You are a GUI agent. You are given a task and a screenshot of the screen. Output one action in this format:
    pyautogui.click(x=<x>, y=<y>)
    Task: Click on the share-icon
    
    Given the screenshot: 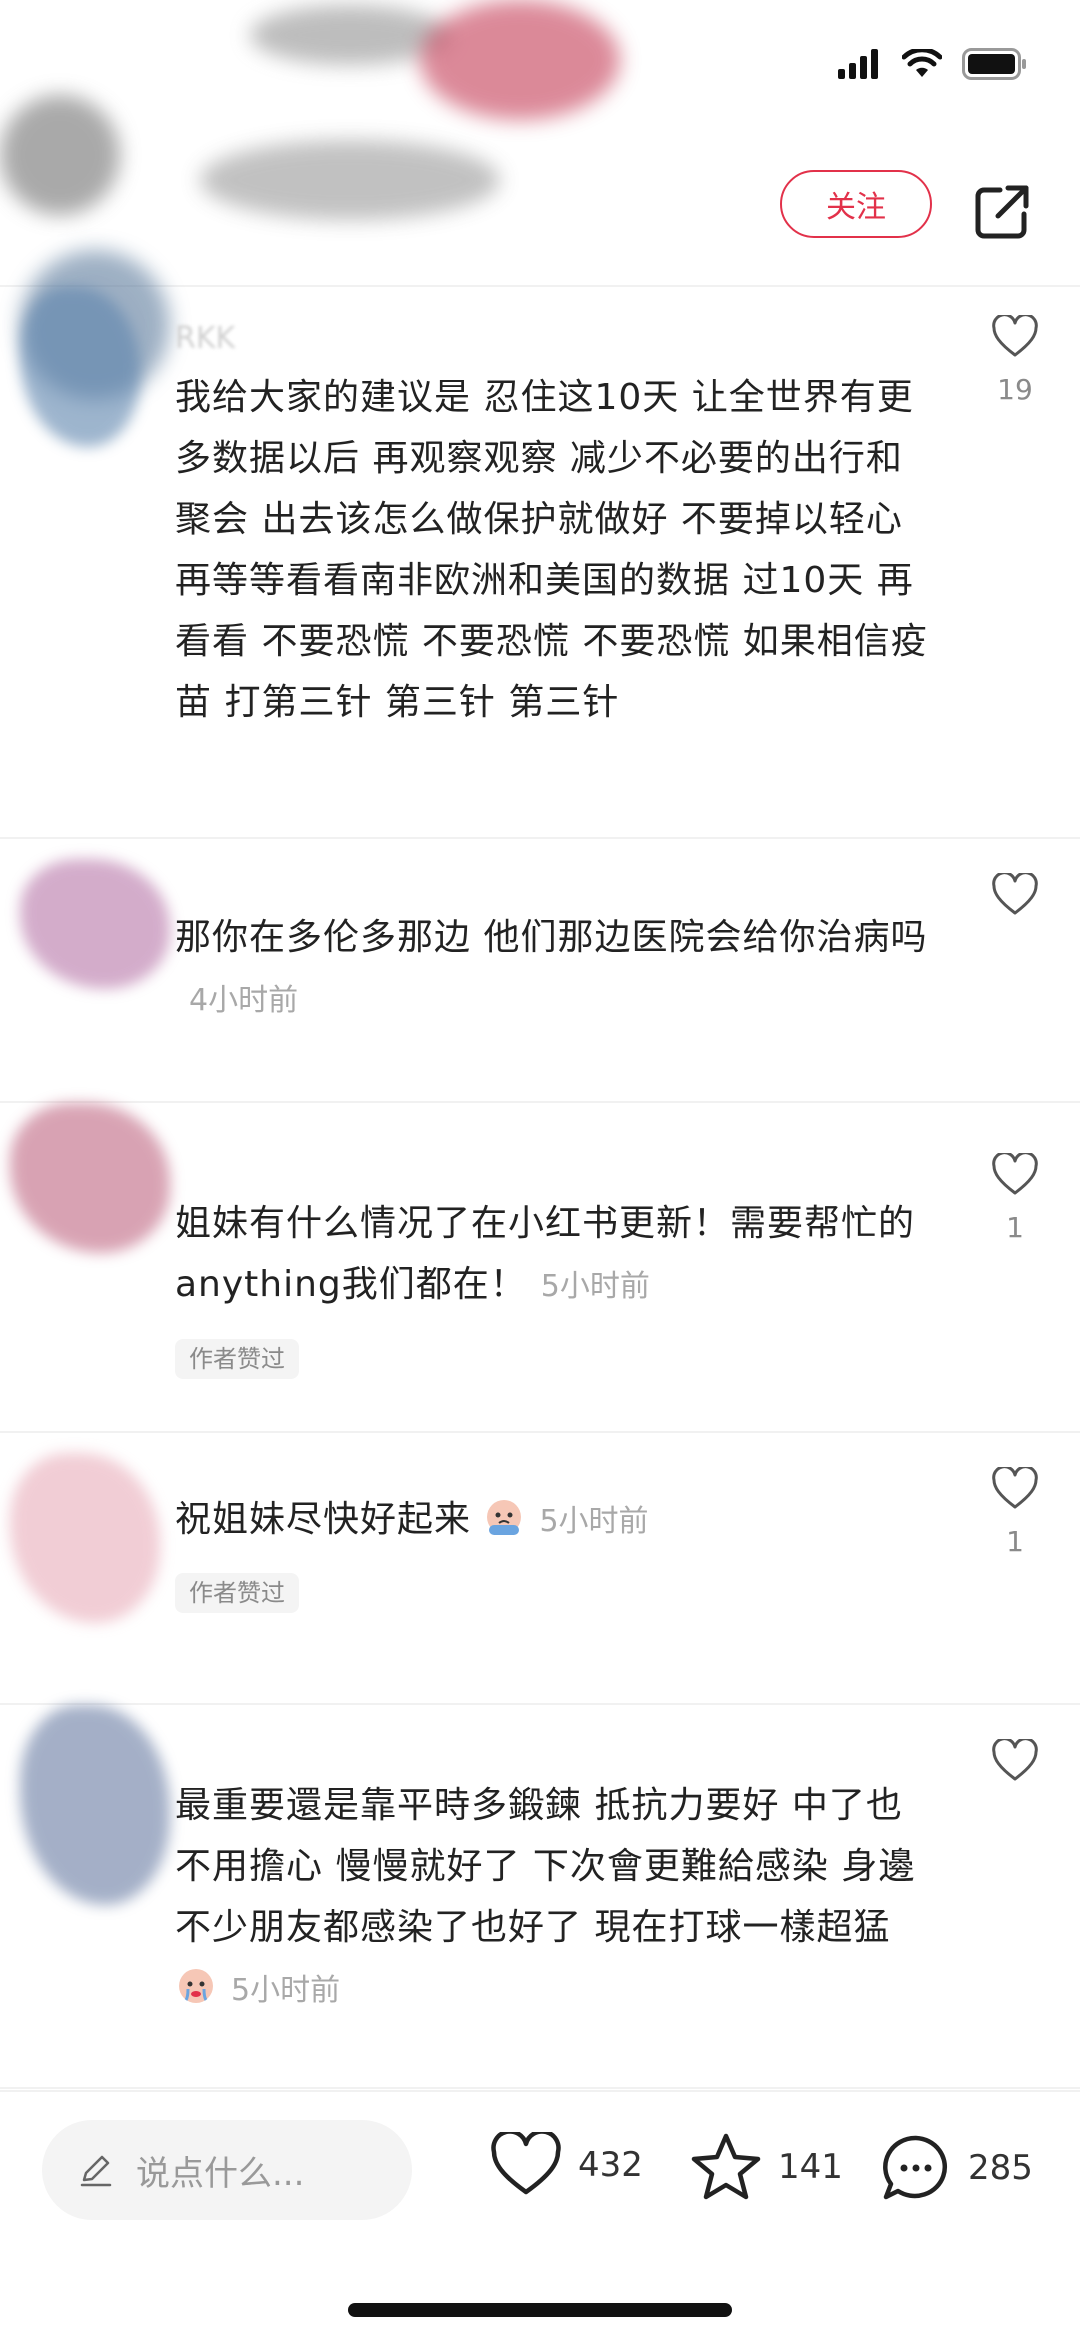 What is the action you would take?
    pyautogui.click(x=1002, y=212)
    